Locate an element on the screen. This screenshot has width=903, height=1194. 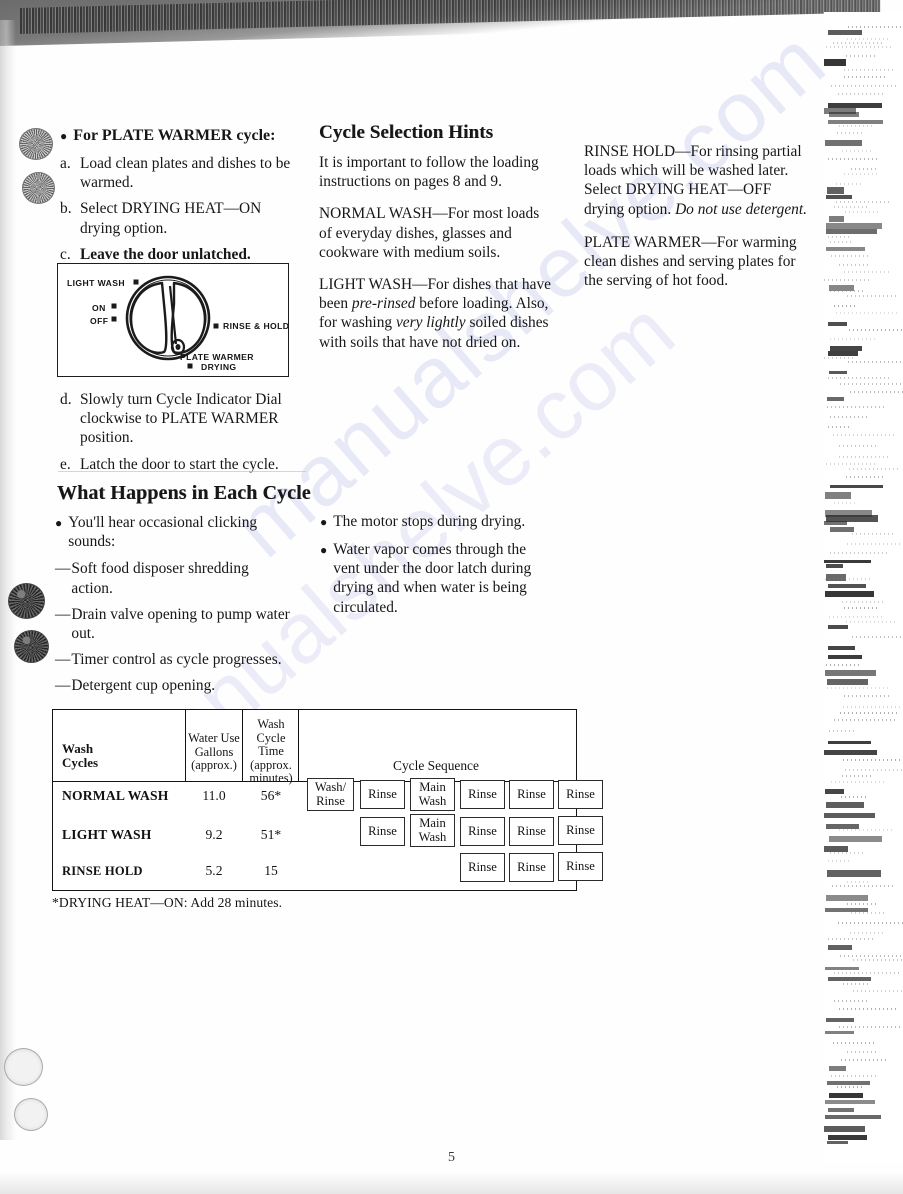
light-wash-term: LIGHT WASH is located at coordinates (366, 285).